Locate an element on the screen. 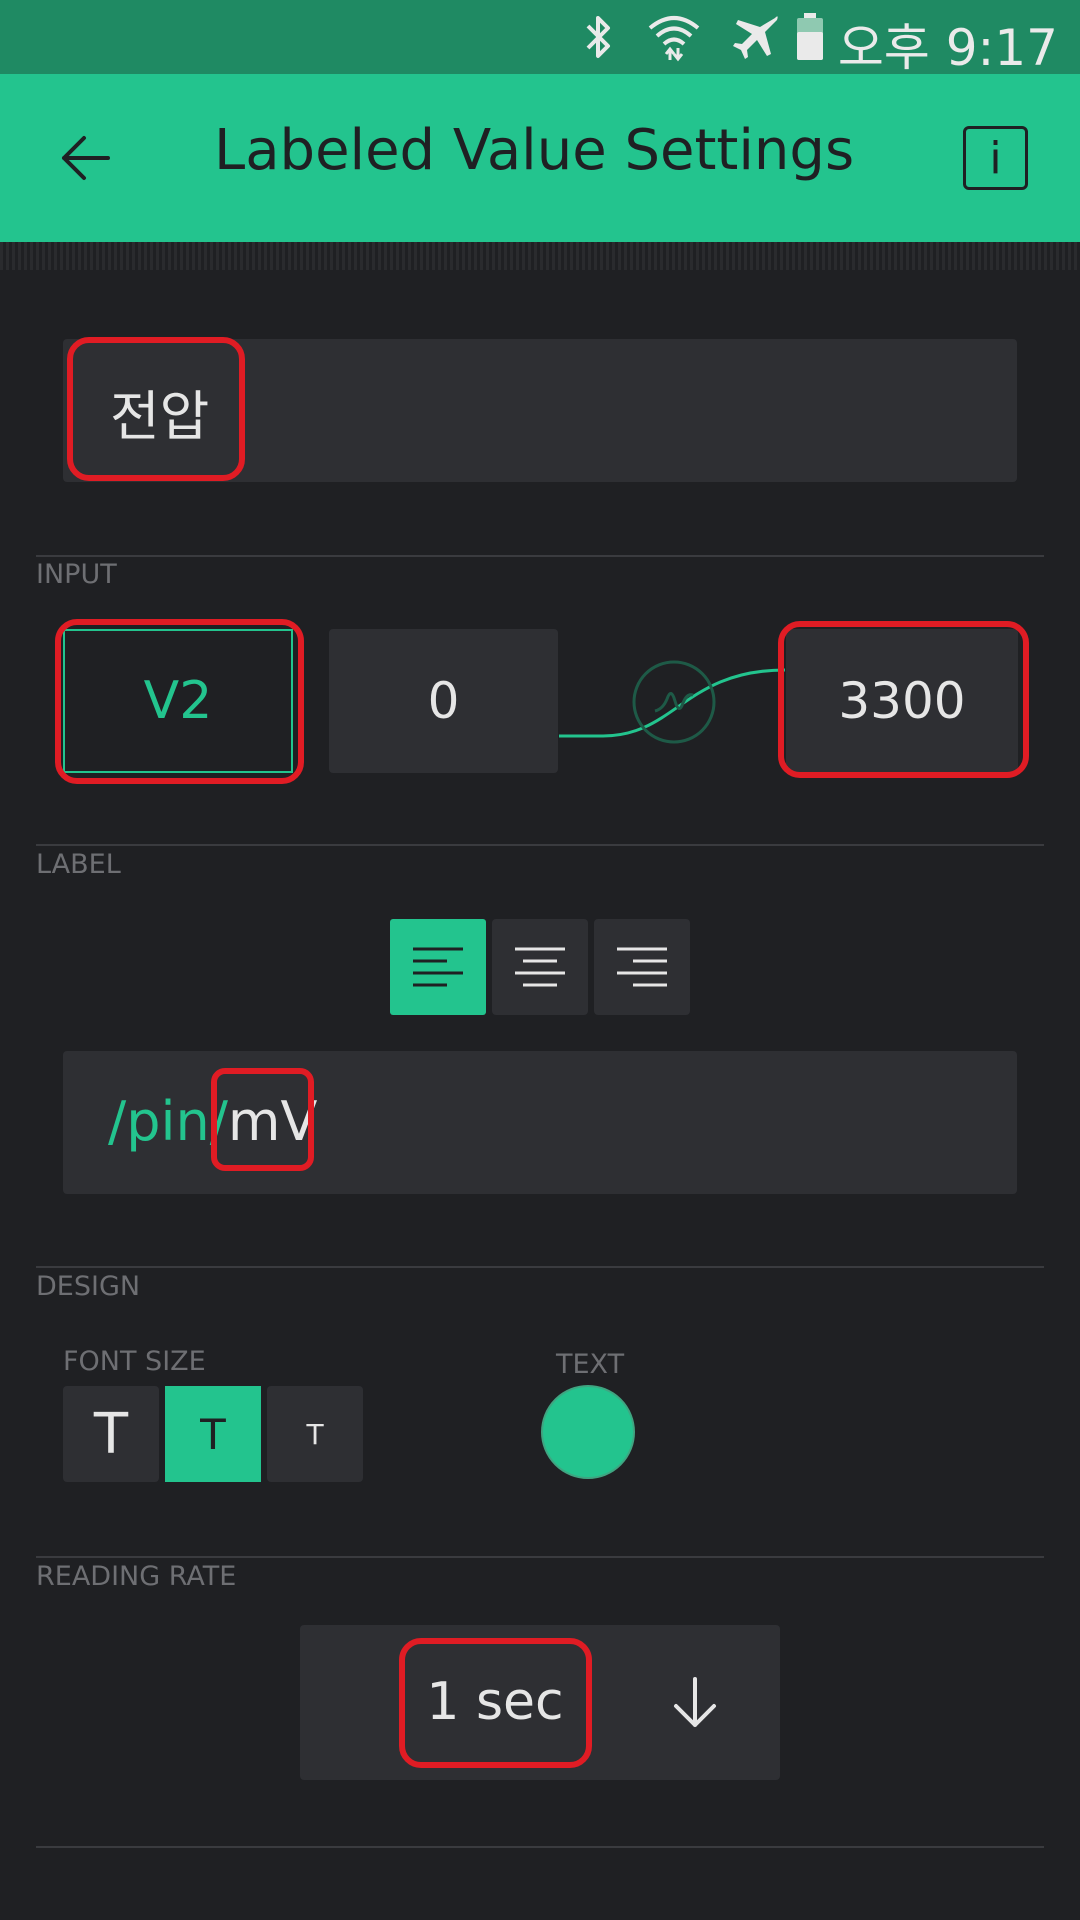 The image size is (1080, 1920). back-arrow-icon is located at coordinates (85, 158).